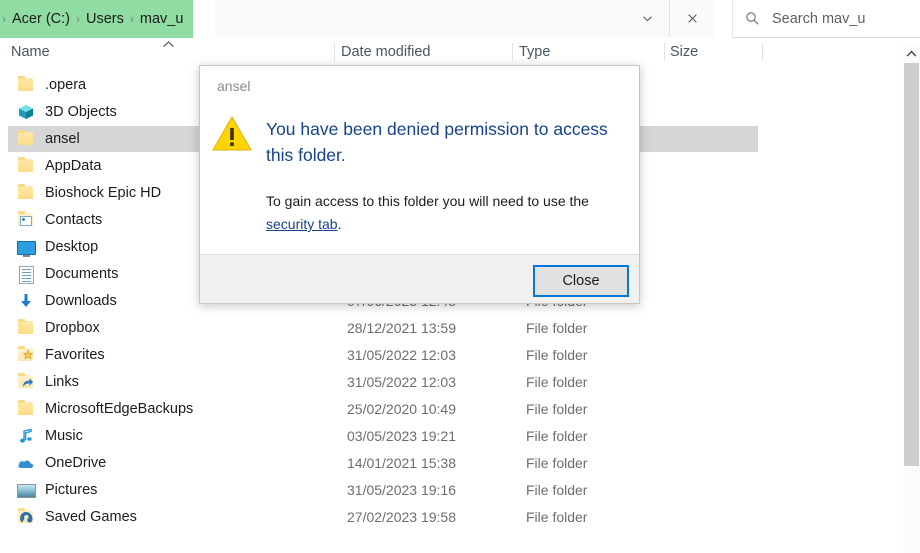 The height and width of the screenshot is (553, 920). I want to click on caret-up-icon, so click(911, 53).